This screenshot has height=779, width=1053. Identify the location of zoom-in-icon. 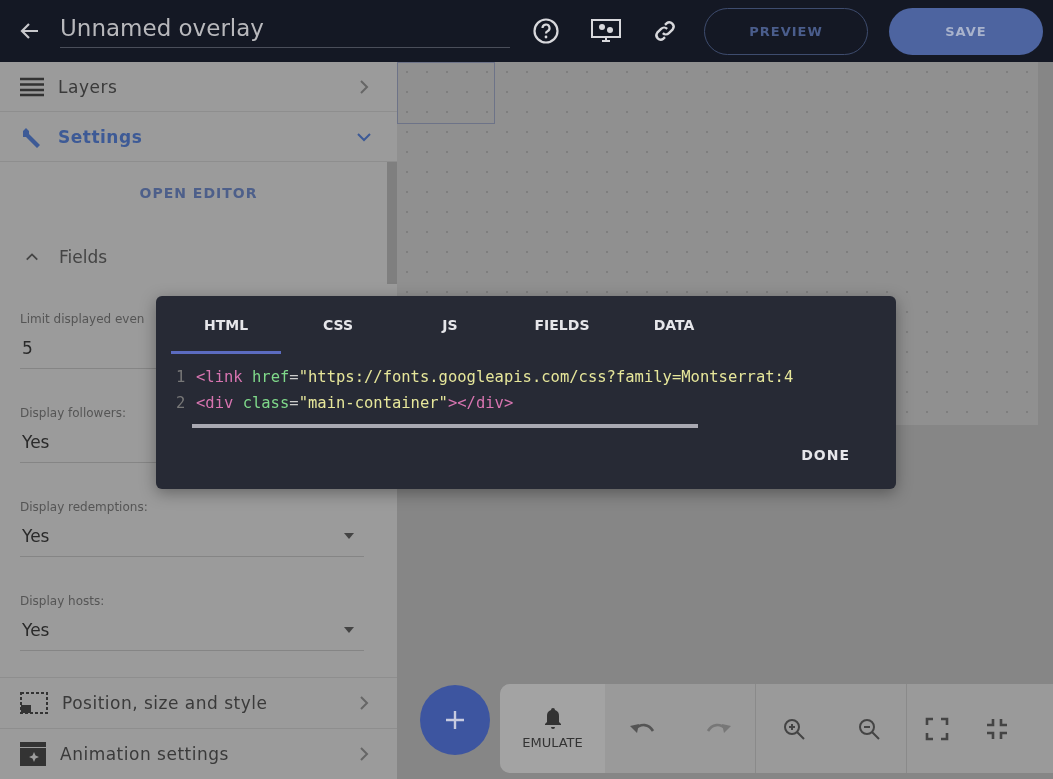
(793, 728).